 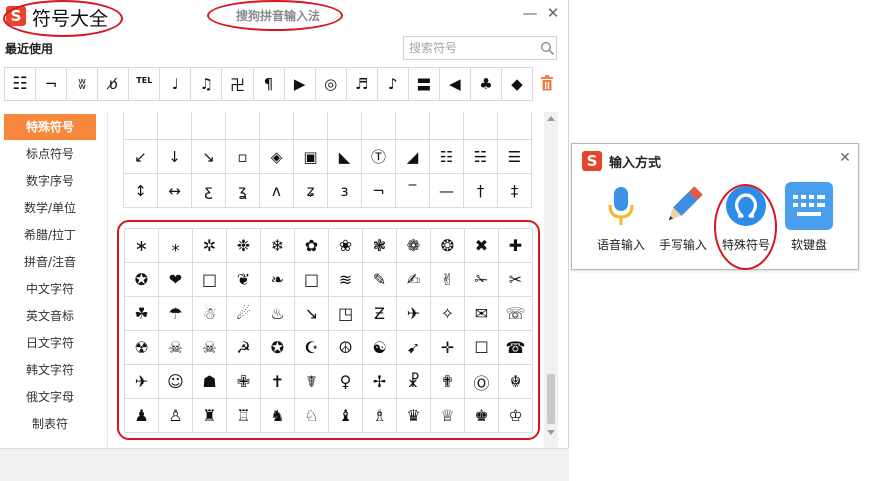 I want to click on symbol-cell: ❃, so click(x=380, y=246).